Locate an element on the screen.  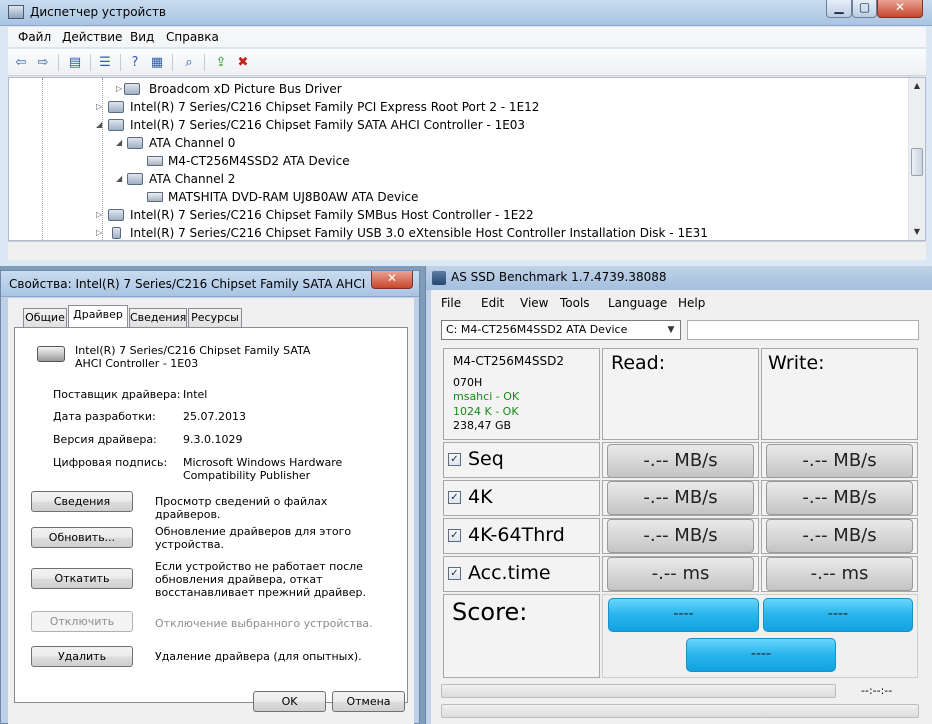
minimize-button: ▁ is located at coordinates (839, 9).